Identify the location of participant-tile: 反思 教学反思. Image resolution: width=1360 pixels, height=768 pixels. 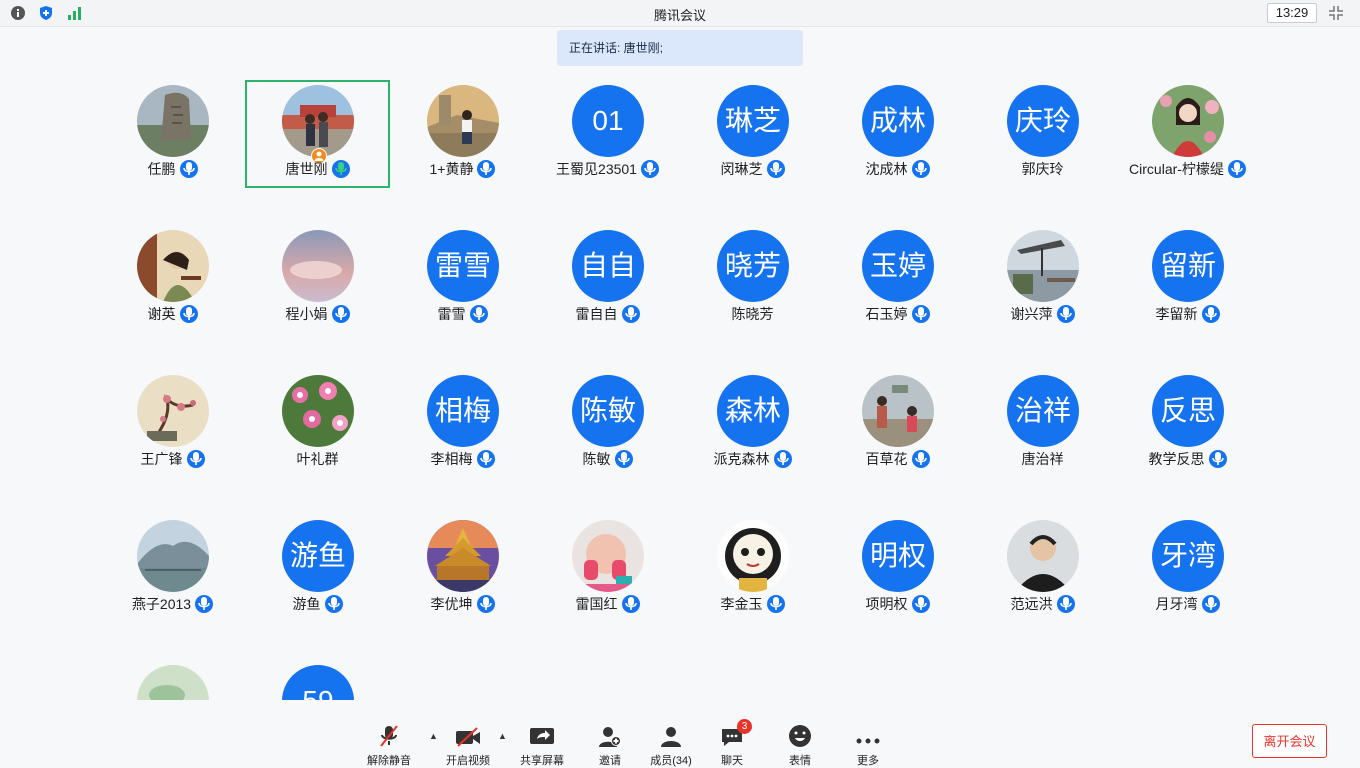
(1187, 424).